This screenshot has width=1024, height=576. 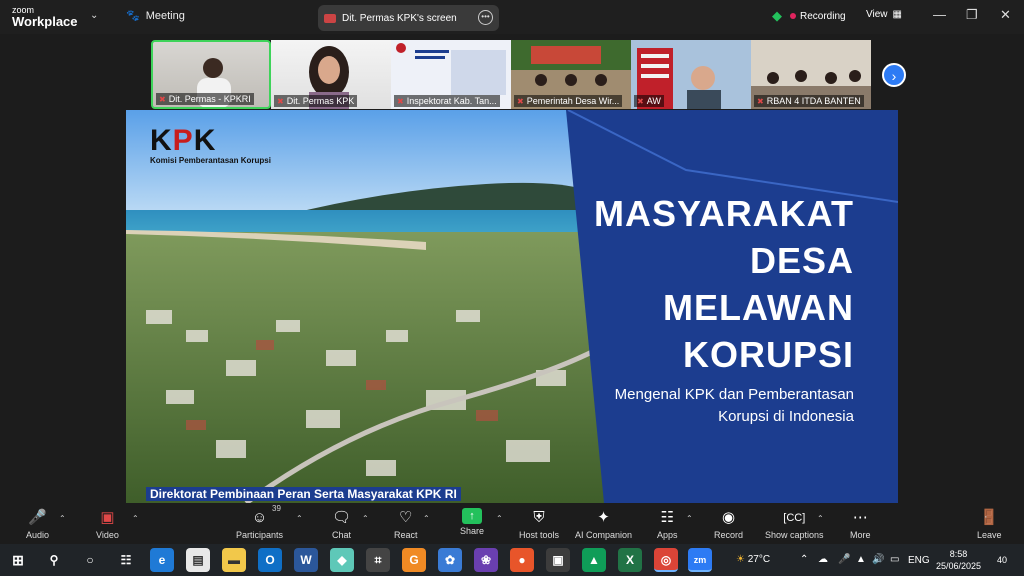 I want to click on react-button: ♡ React, so click(x=406, y=524).